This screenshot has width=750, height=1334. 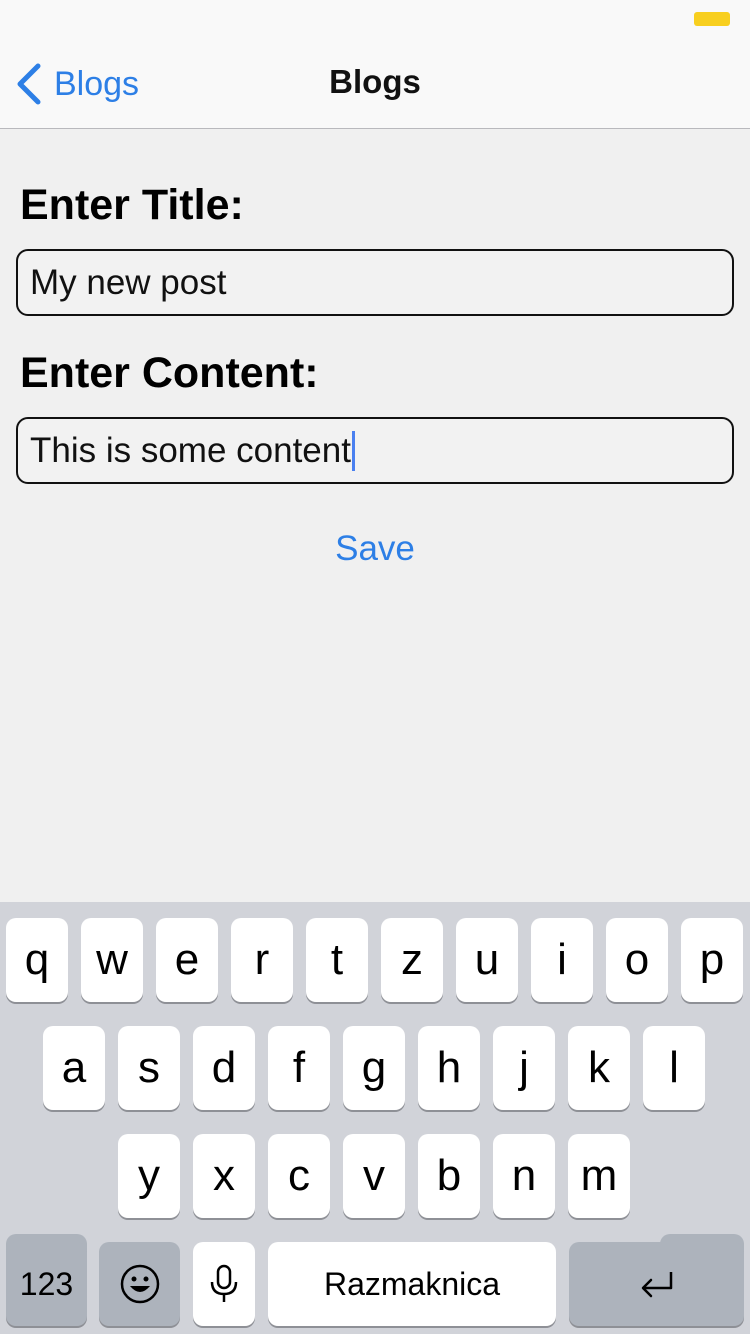 I want to click on key-label: g, so click(x=374, y=1067).